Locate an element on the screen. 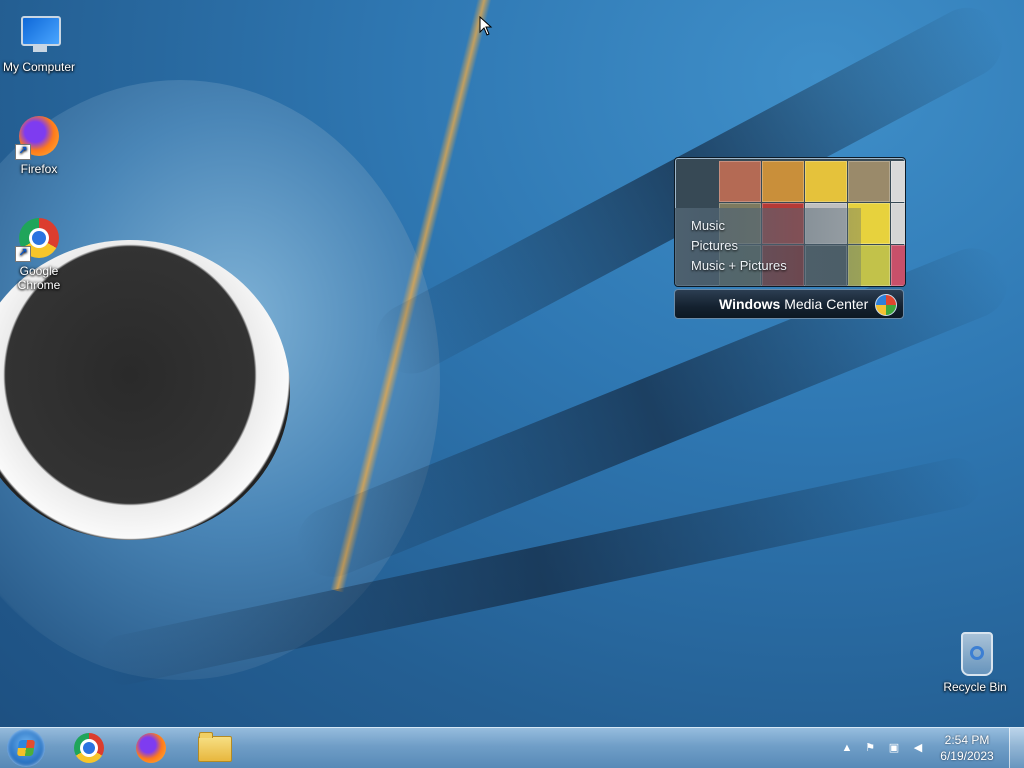 This screenshot has height=768, width=1024. computer-icon is located at coordinates (39, 34).